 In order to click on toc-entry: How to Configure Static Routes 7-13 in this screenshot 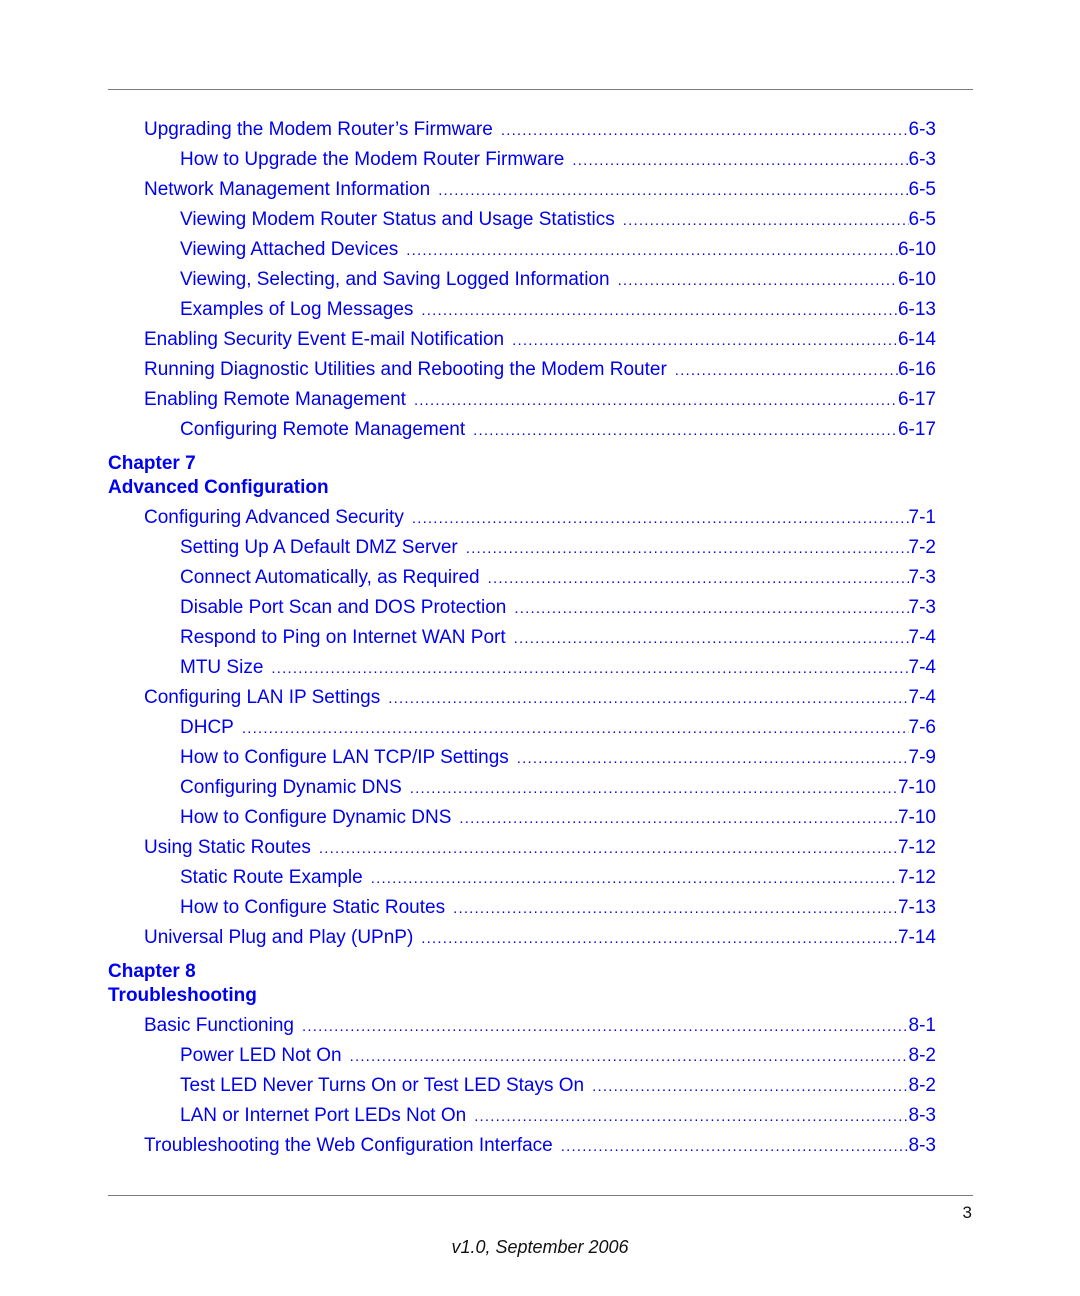, I will do `click(558, 912)`.